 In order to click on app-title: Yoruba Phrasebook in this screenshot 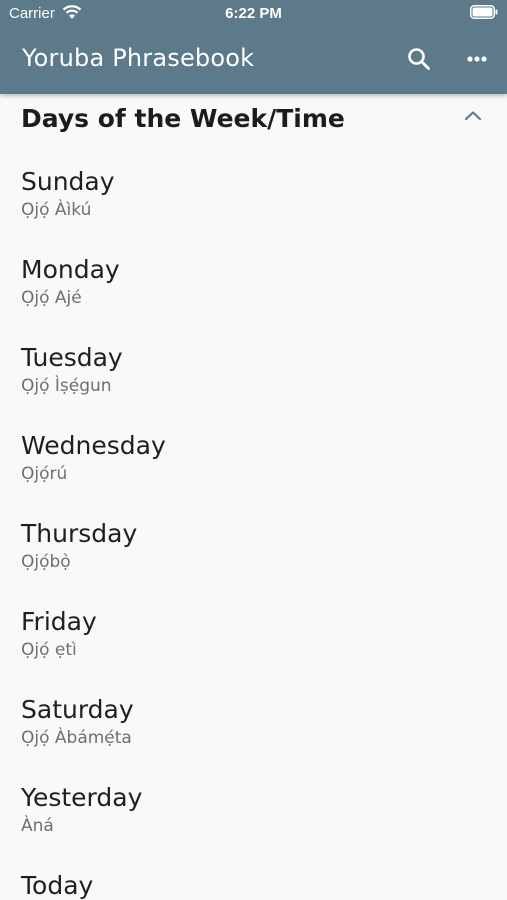, I will do `click(138, 58)`.